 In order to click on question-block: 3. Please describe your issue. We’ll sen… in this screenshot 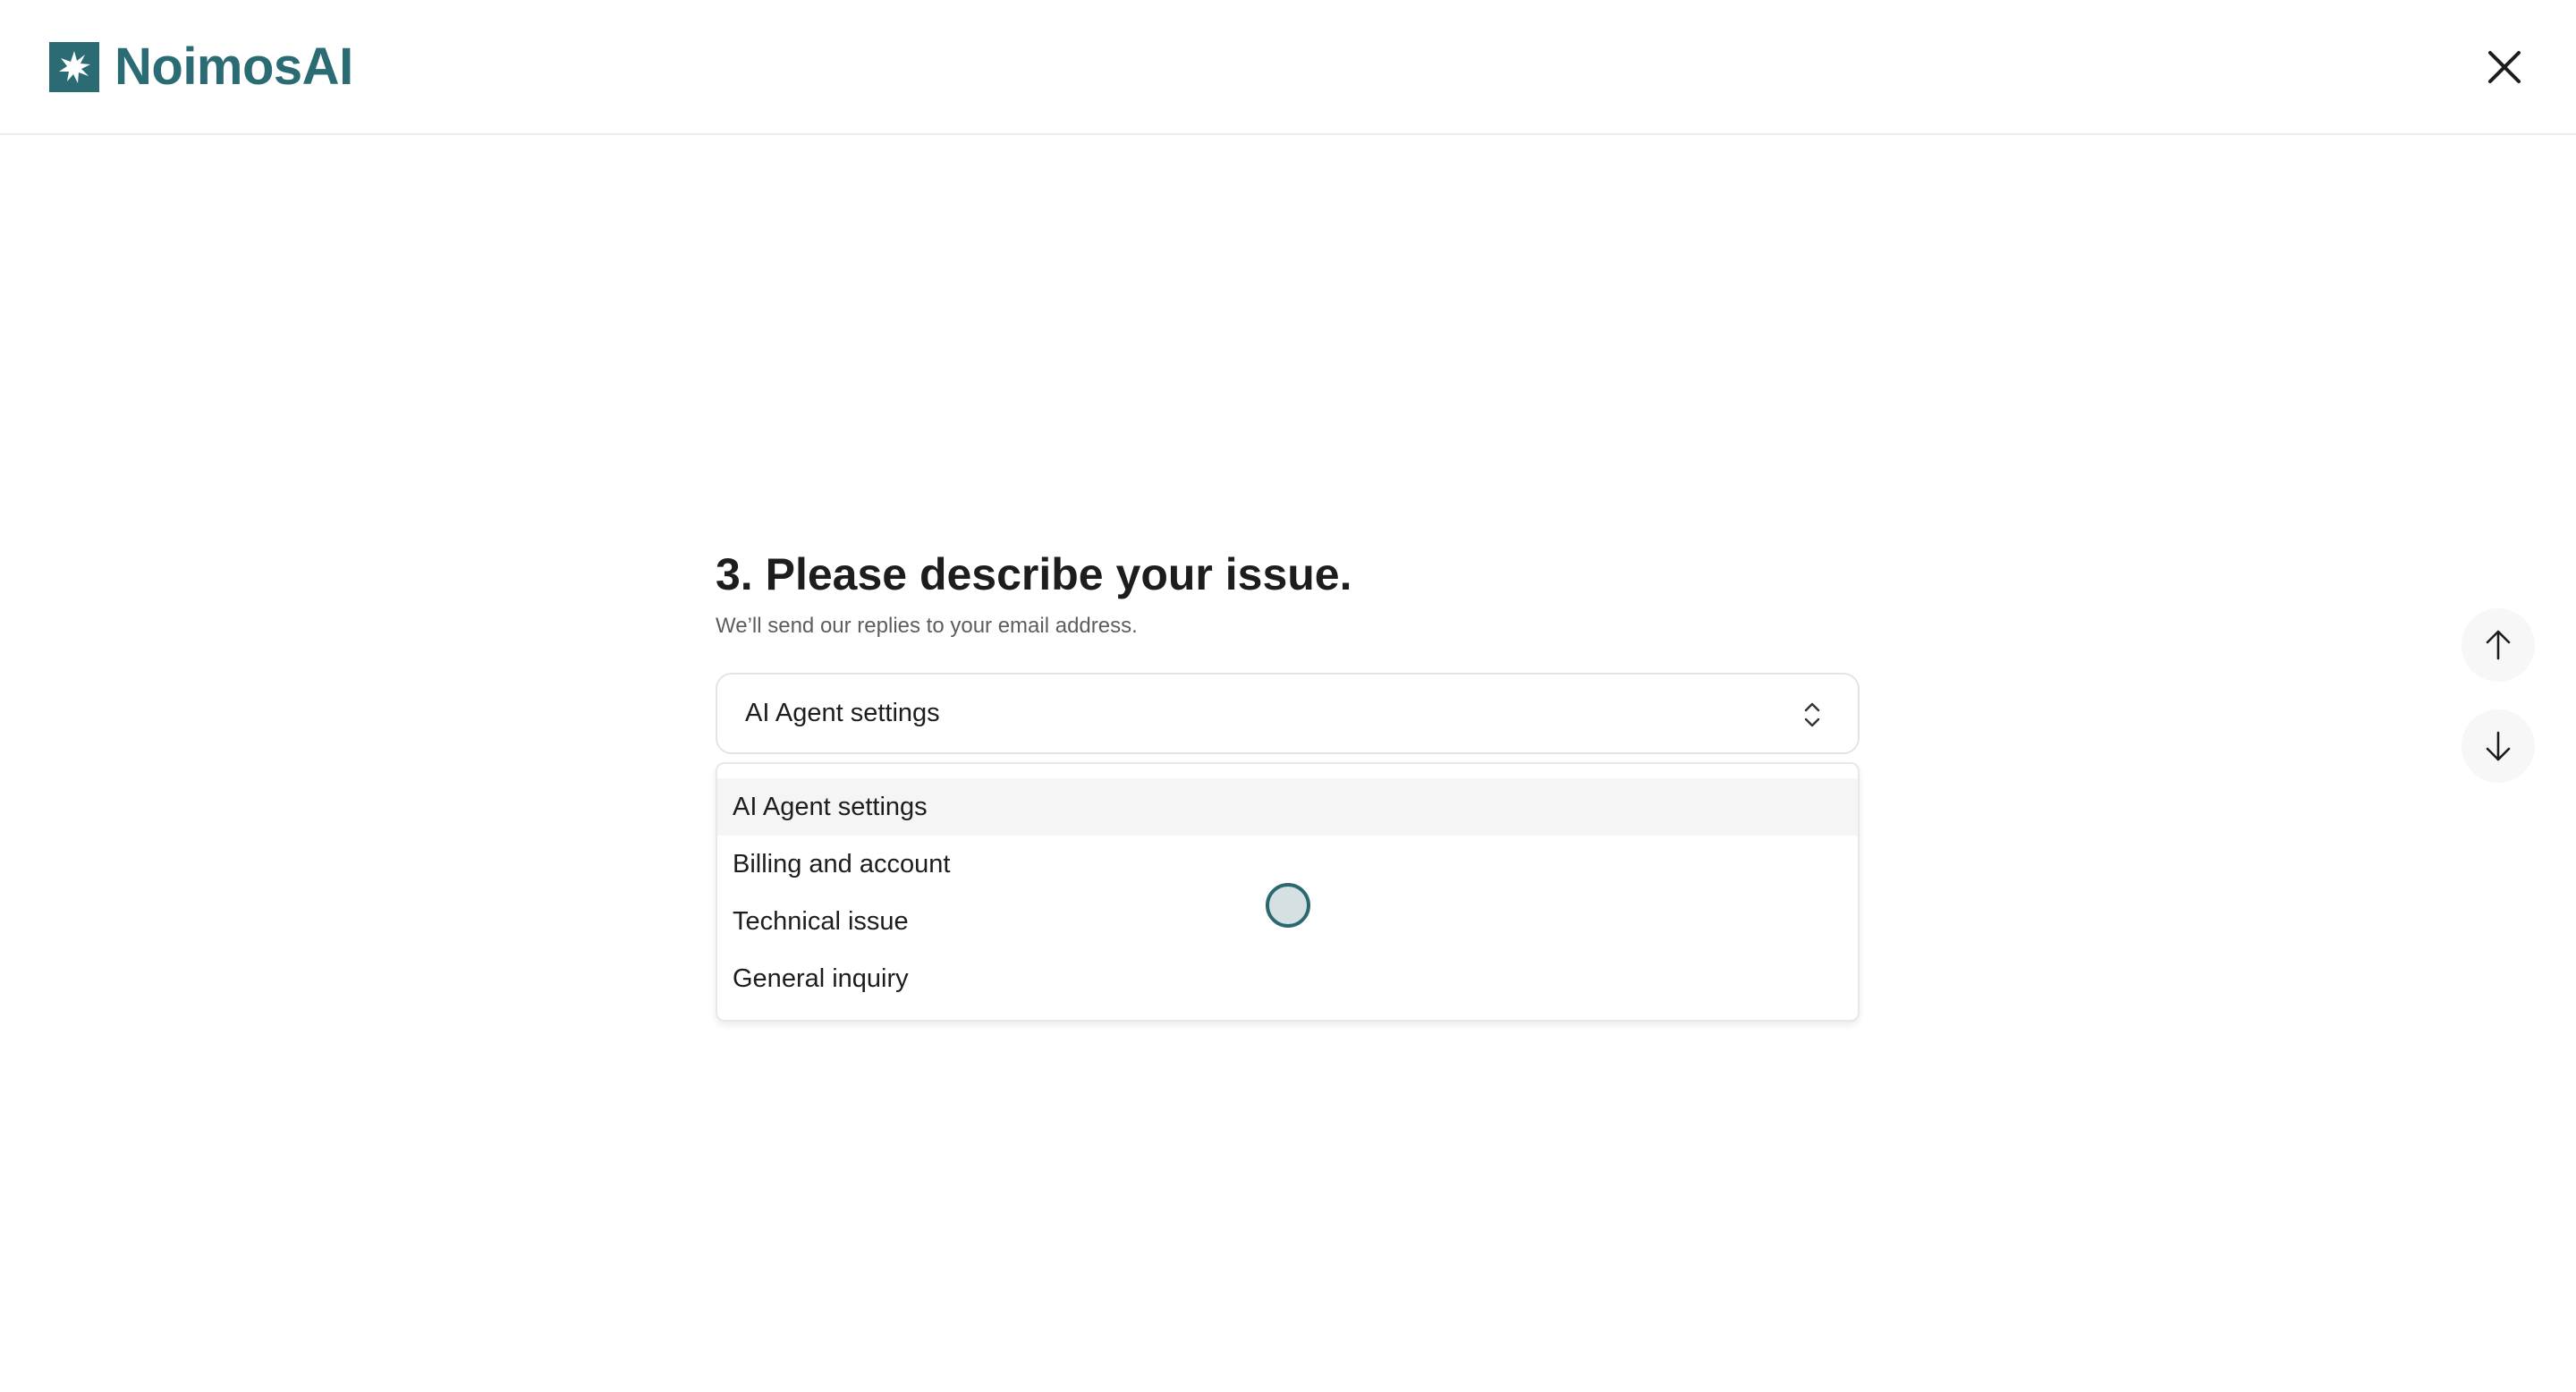, I will do `click(1288, 594)`.